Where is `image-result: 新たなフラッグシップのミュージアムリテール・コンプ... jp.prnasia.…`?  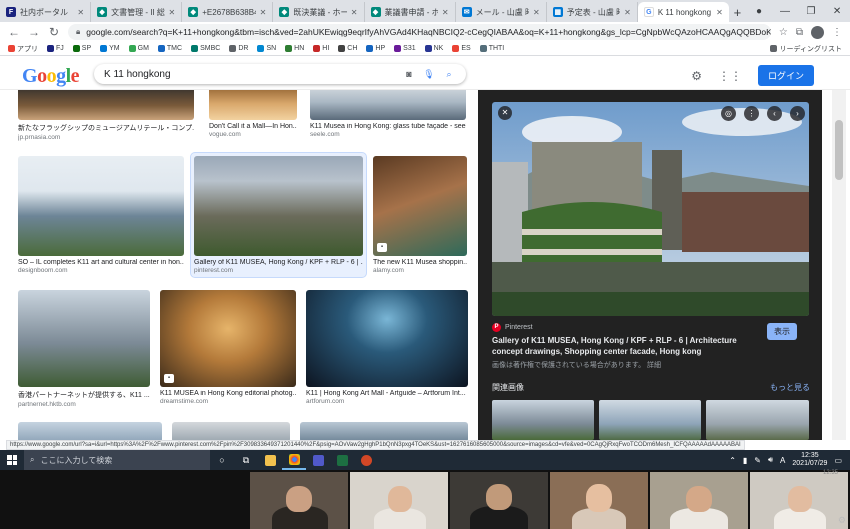
image-result: 新たなフラッグシップのミュージアムリテール・コンプ... jp.prnasia.… is located at coordinates (106, 115).